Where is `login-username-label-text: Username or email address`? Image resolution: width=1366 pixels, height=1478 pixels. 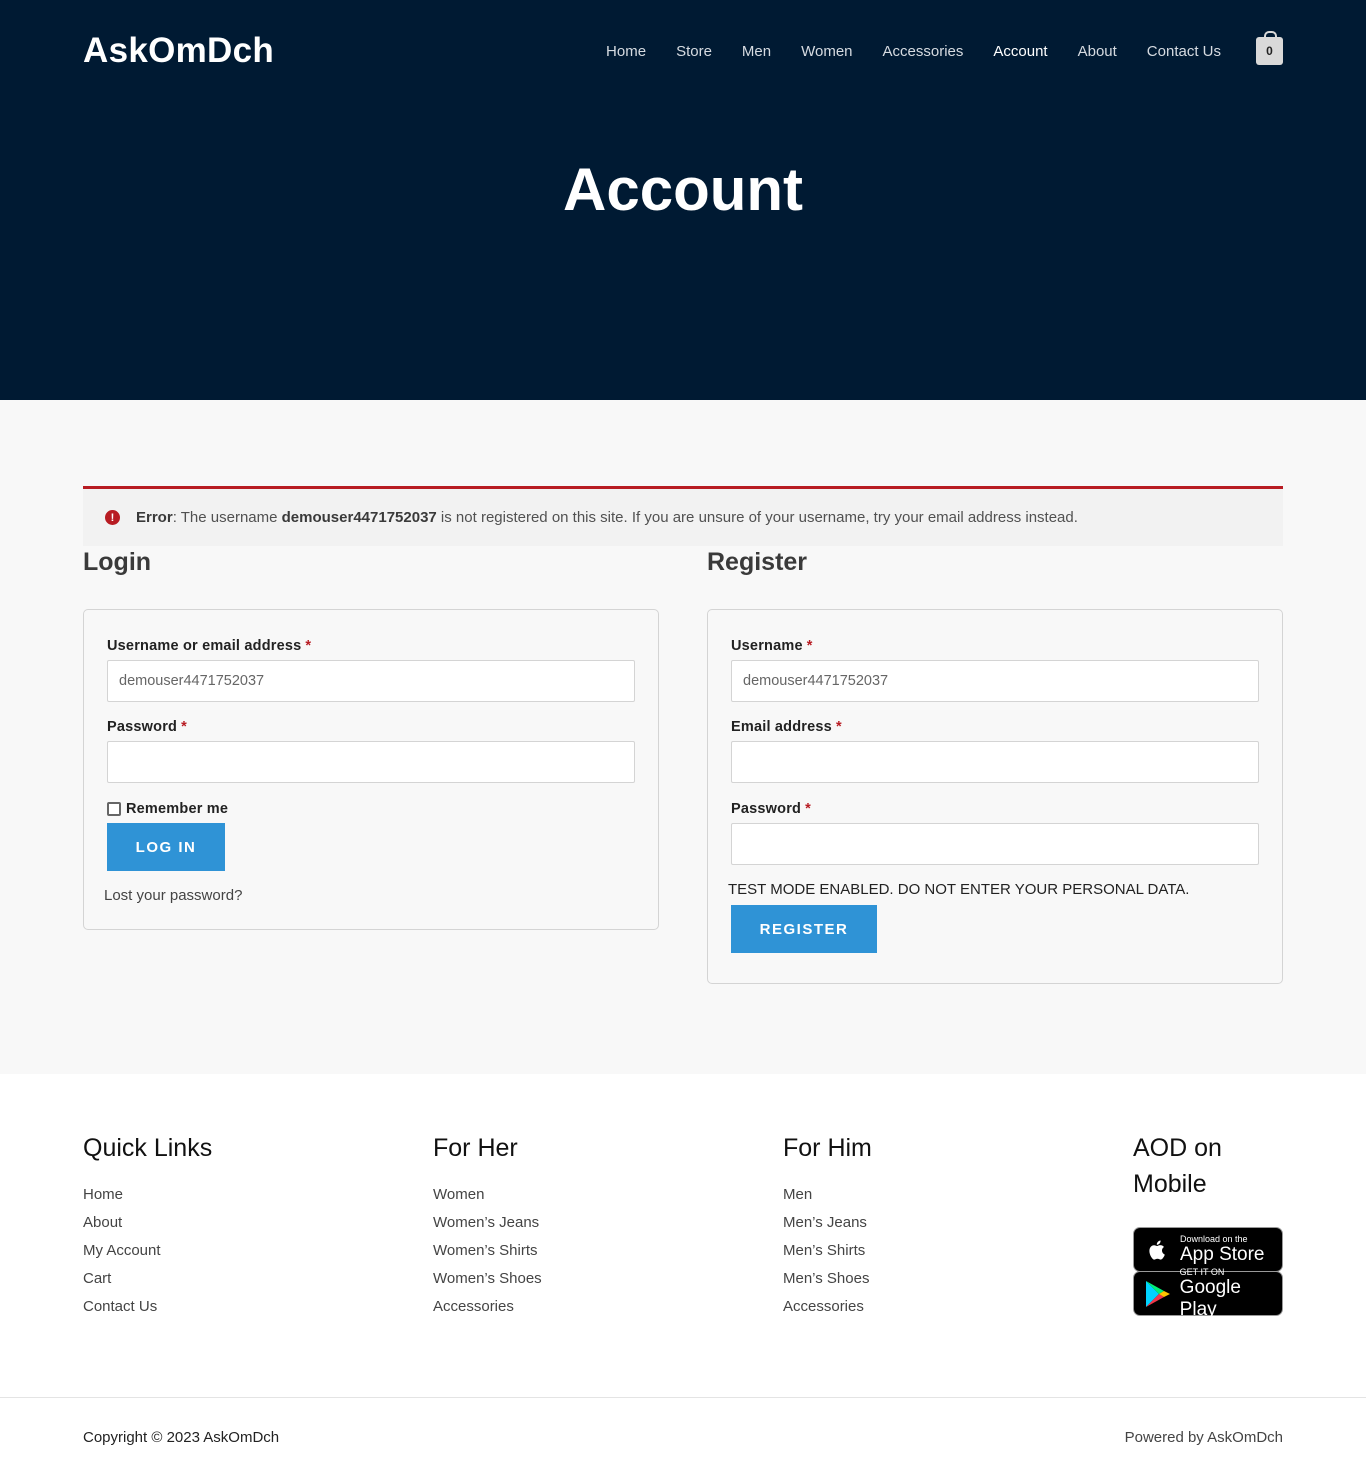 login-username-label-text: Username or email address is located at coordinates (204, 646).